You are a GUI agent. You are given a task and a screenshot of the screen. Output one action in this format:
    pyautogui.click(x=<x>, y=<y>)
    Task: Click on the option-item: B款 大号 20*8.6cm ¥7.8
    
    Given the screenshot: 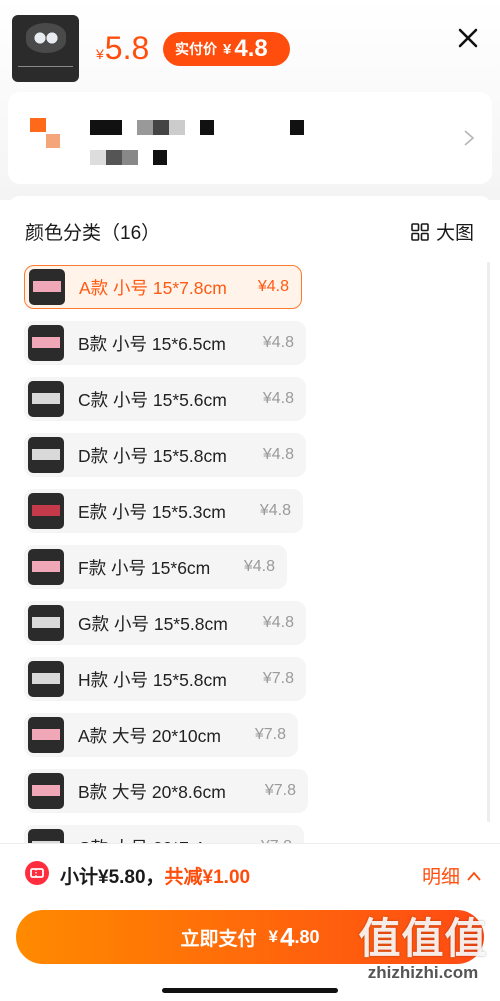 What is the action you would take?
    pyautogui.click(x=166, y=791)
    